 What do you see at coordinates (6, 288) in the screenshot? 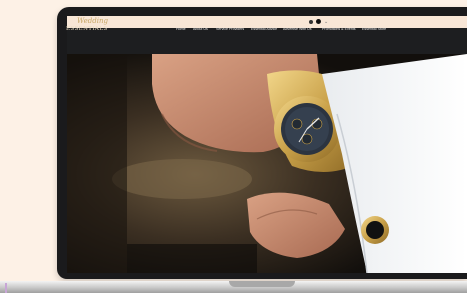
I see `edge-marker` at bounding box center [6, 288].